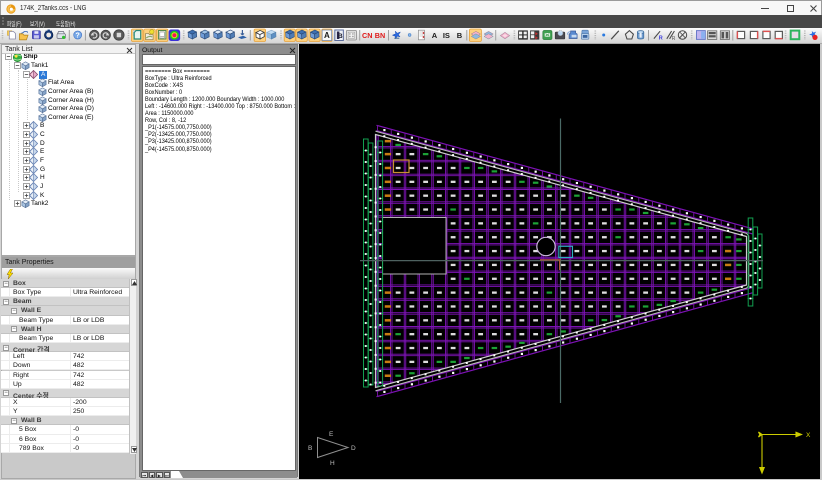 This screenshot has height=480, width=822. I want to click on svg-text: CN, so click(367, 35).